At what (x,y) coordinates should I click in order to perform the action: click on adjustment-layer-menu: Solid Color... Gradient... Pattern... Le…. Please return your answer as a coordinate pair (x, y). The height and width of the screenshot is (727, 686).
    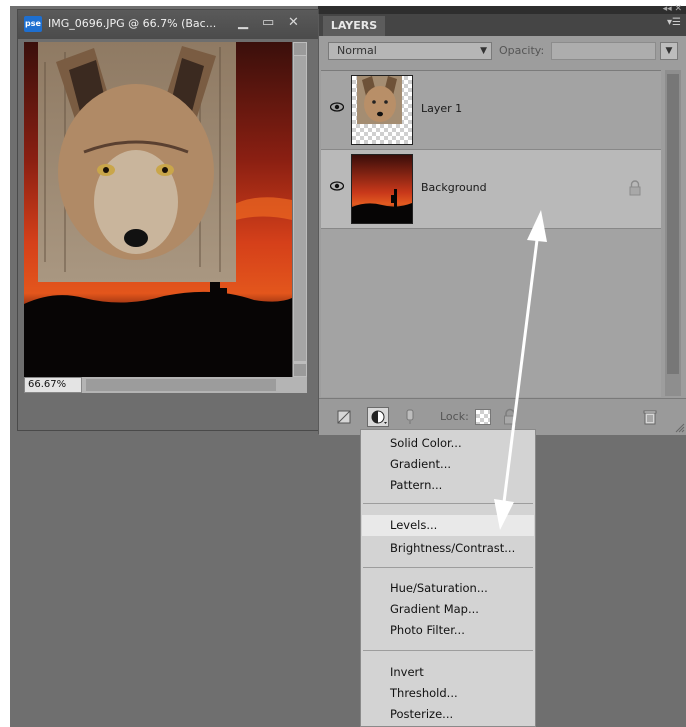
    Looking at the image, I should click on (448, 578).